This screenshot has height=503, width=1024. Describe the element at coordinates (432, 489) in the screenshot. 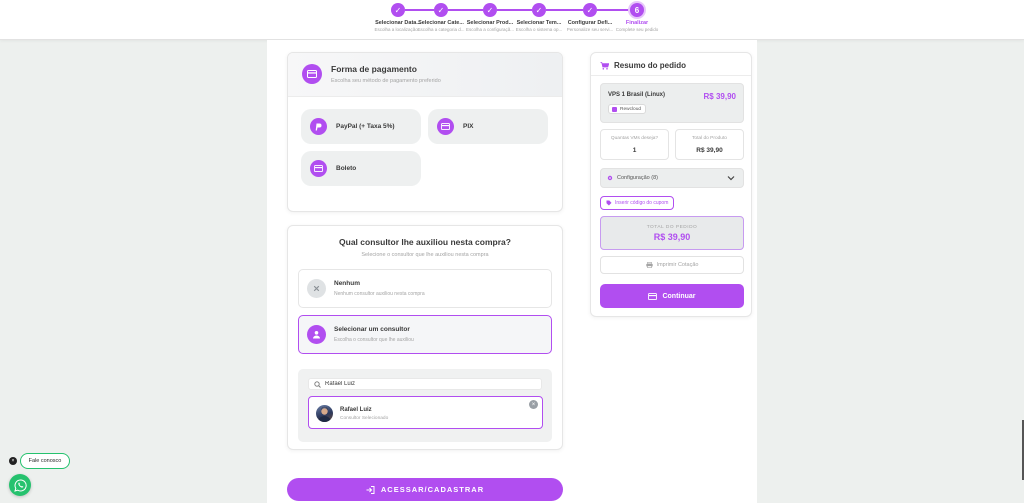

I see `access-button-label: ACESSAR/CADASTRAR` at that location.